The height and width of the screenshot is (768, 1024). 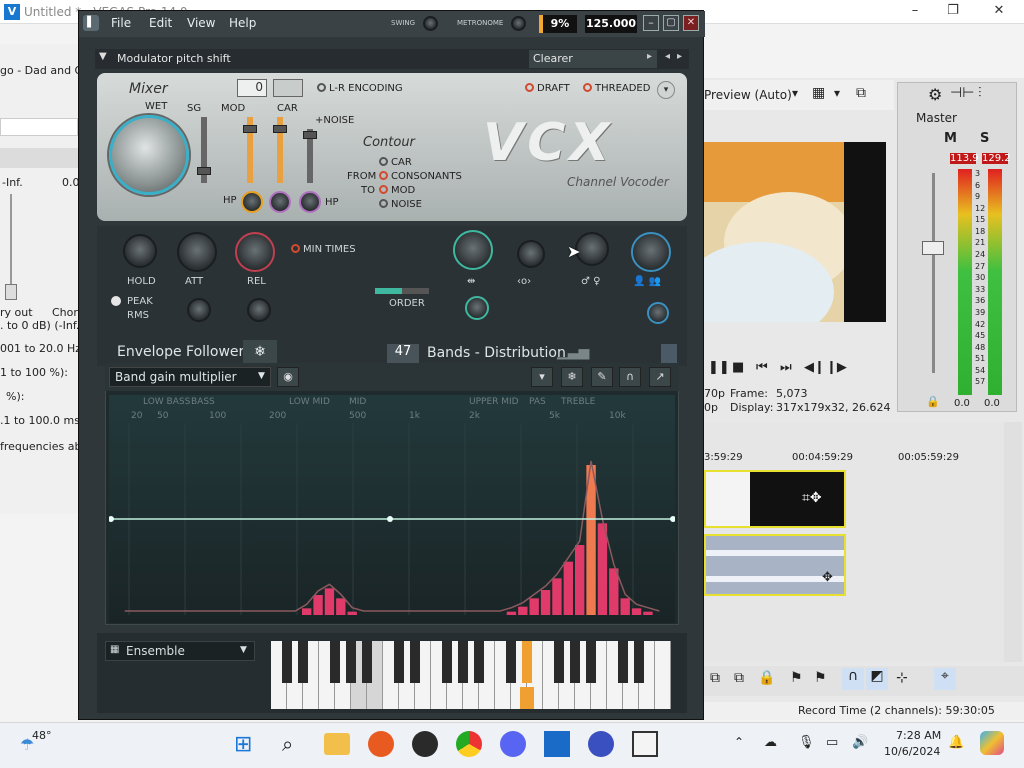 I want to click on solo-button: S, so click(x=984, y=138).